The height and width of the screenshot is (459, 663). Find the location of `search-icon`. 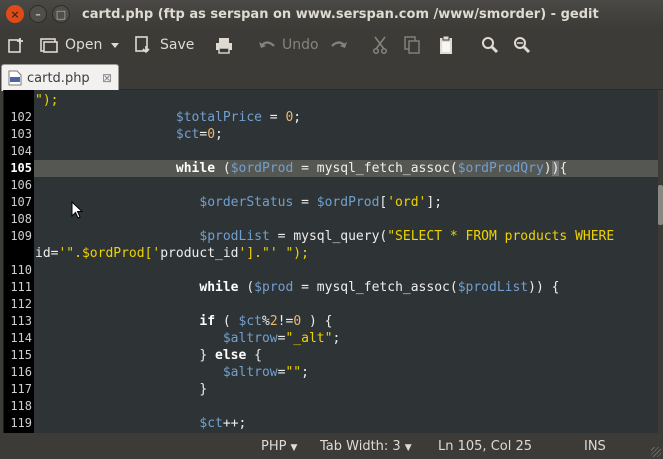

search-icon is located at coordinates (490, 44).